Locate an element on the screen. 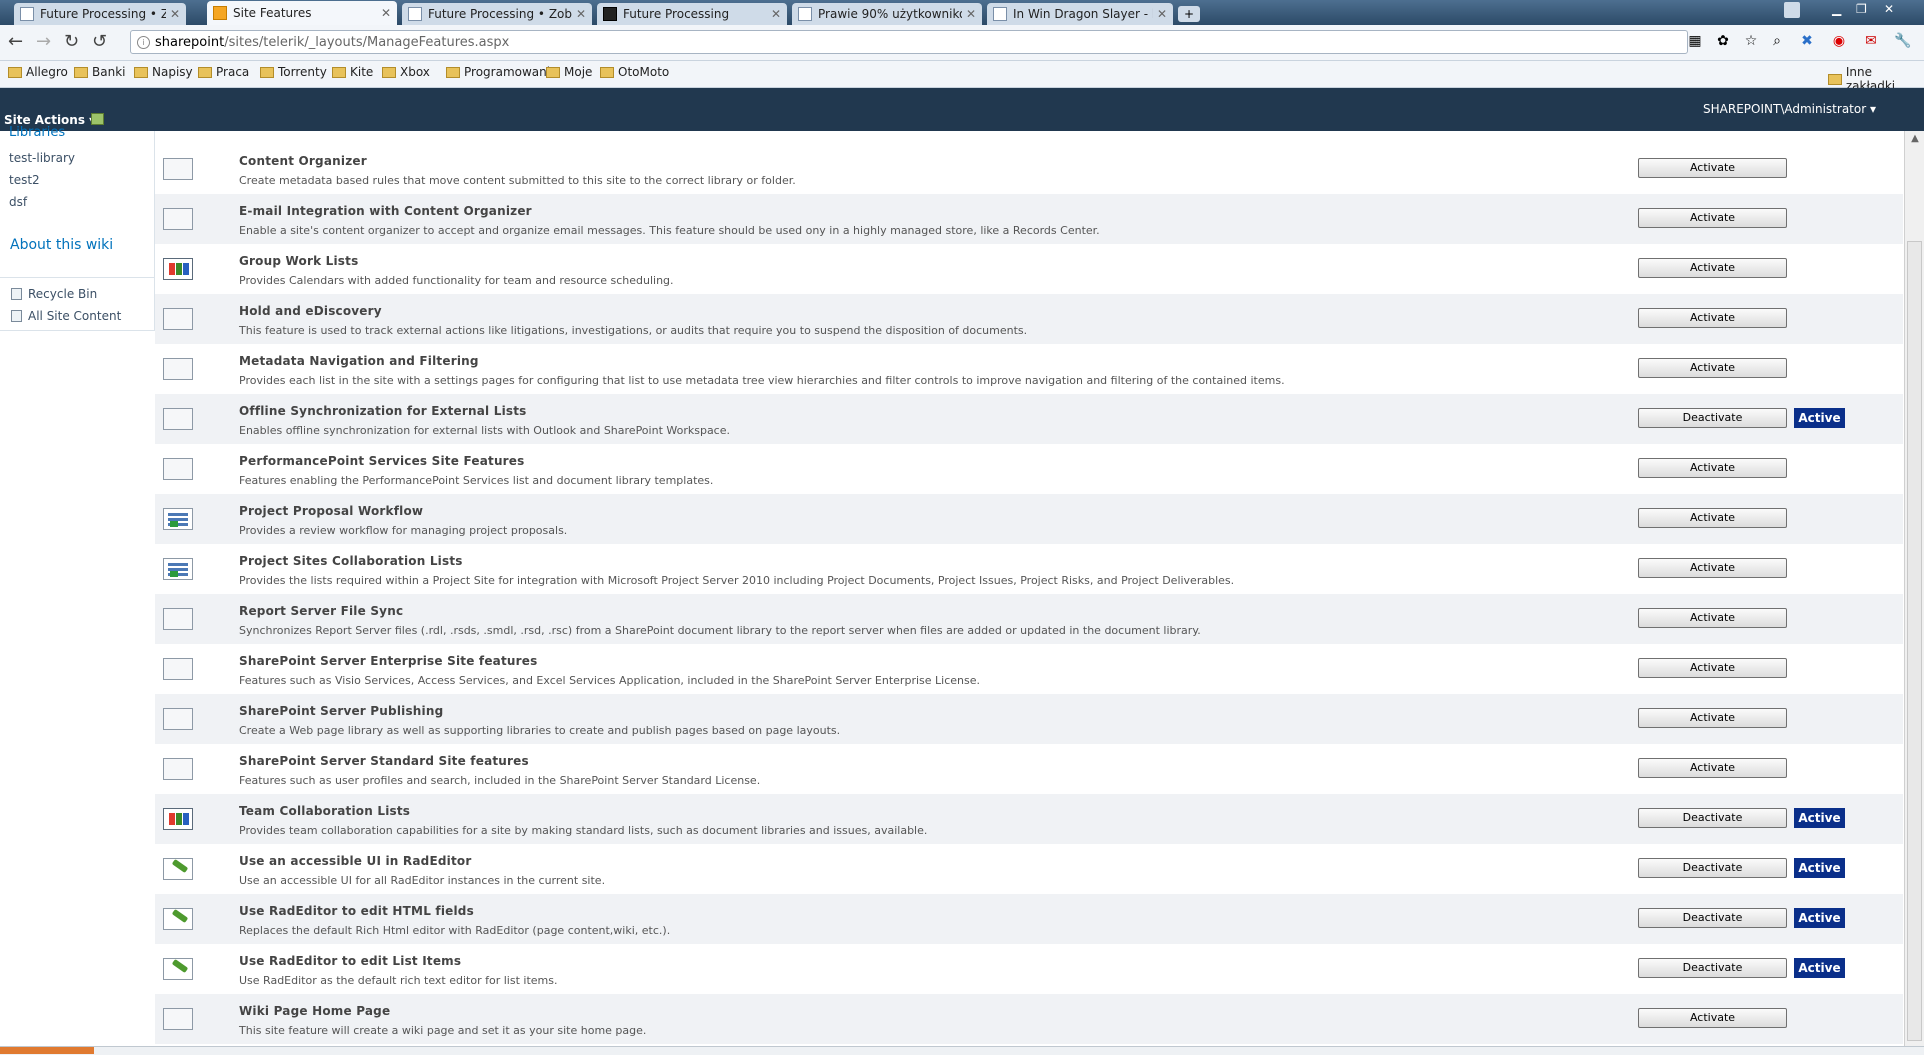 The image size is (1924, 1055). bookmark-folder: Torrenty is located at coordinates (293, 72).